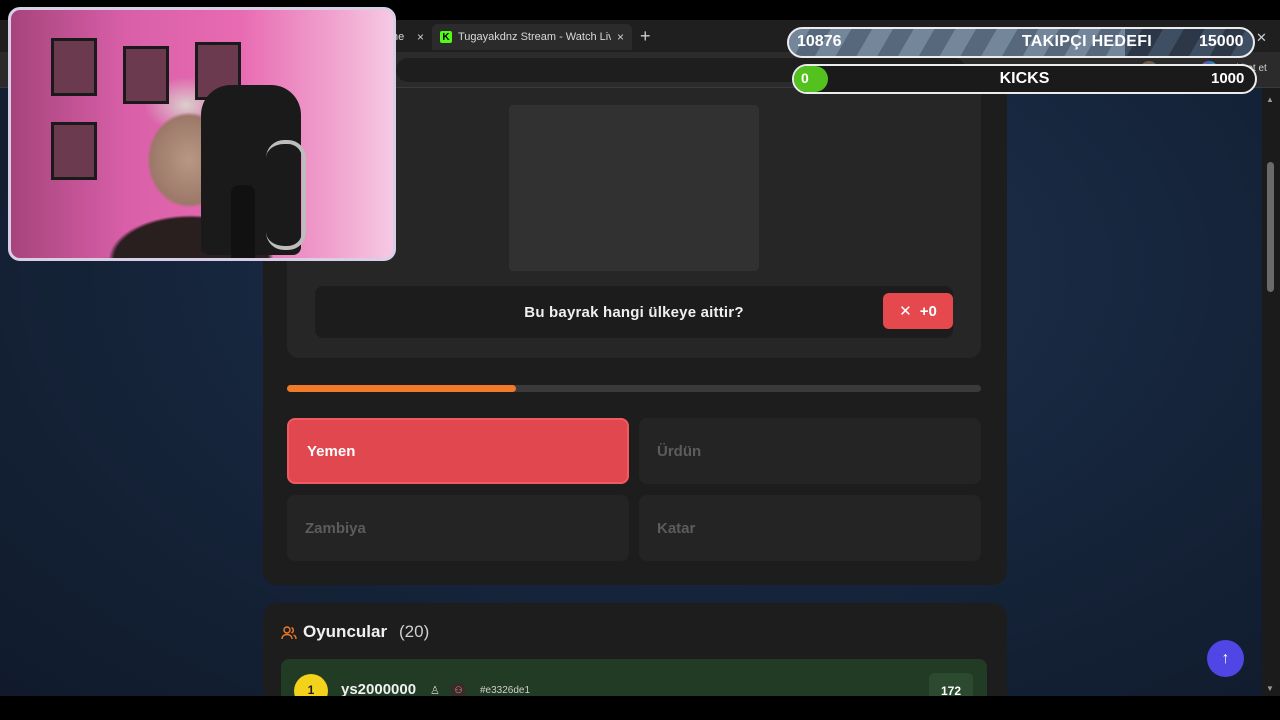 This screenshot has width=1280, height=720. What do you see at coordinates (1024, 78) in the screenshot?
I see `kicks-title: KICKS` at bounding box center [1024, 78].